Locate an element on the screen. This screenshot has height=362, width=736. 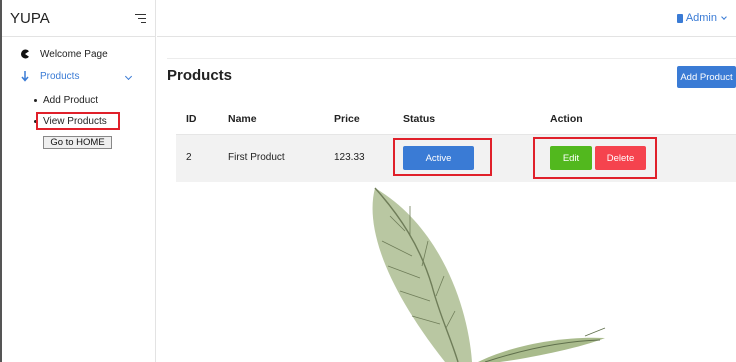
go-home-button: Go to HOME is located at coordinates (77, 142).